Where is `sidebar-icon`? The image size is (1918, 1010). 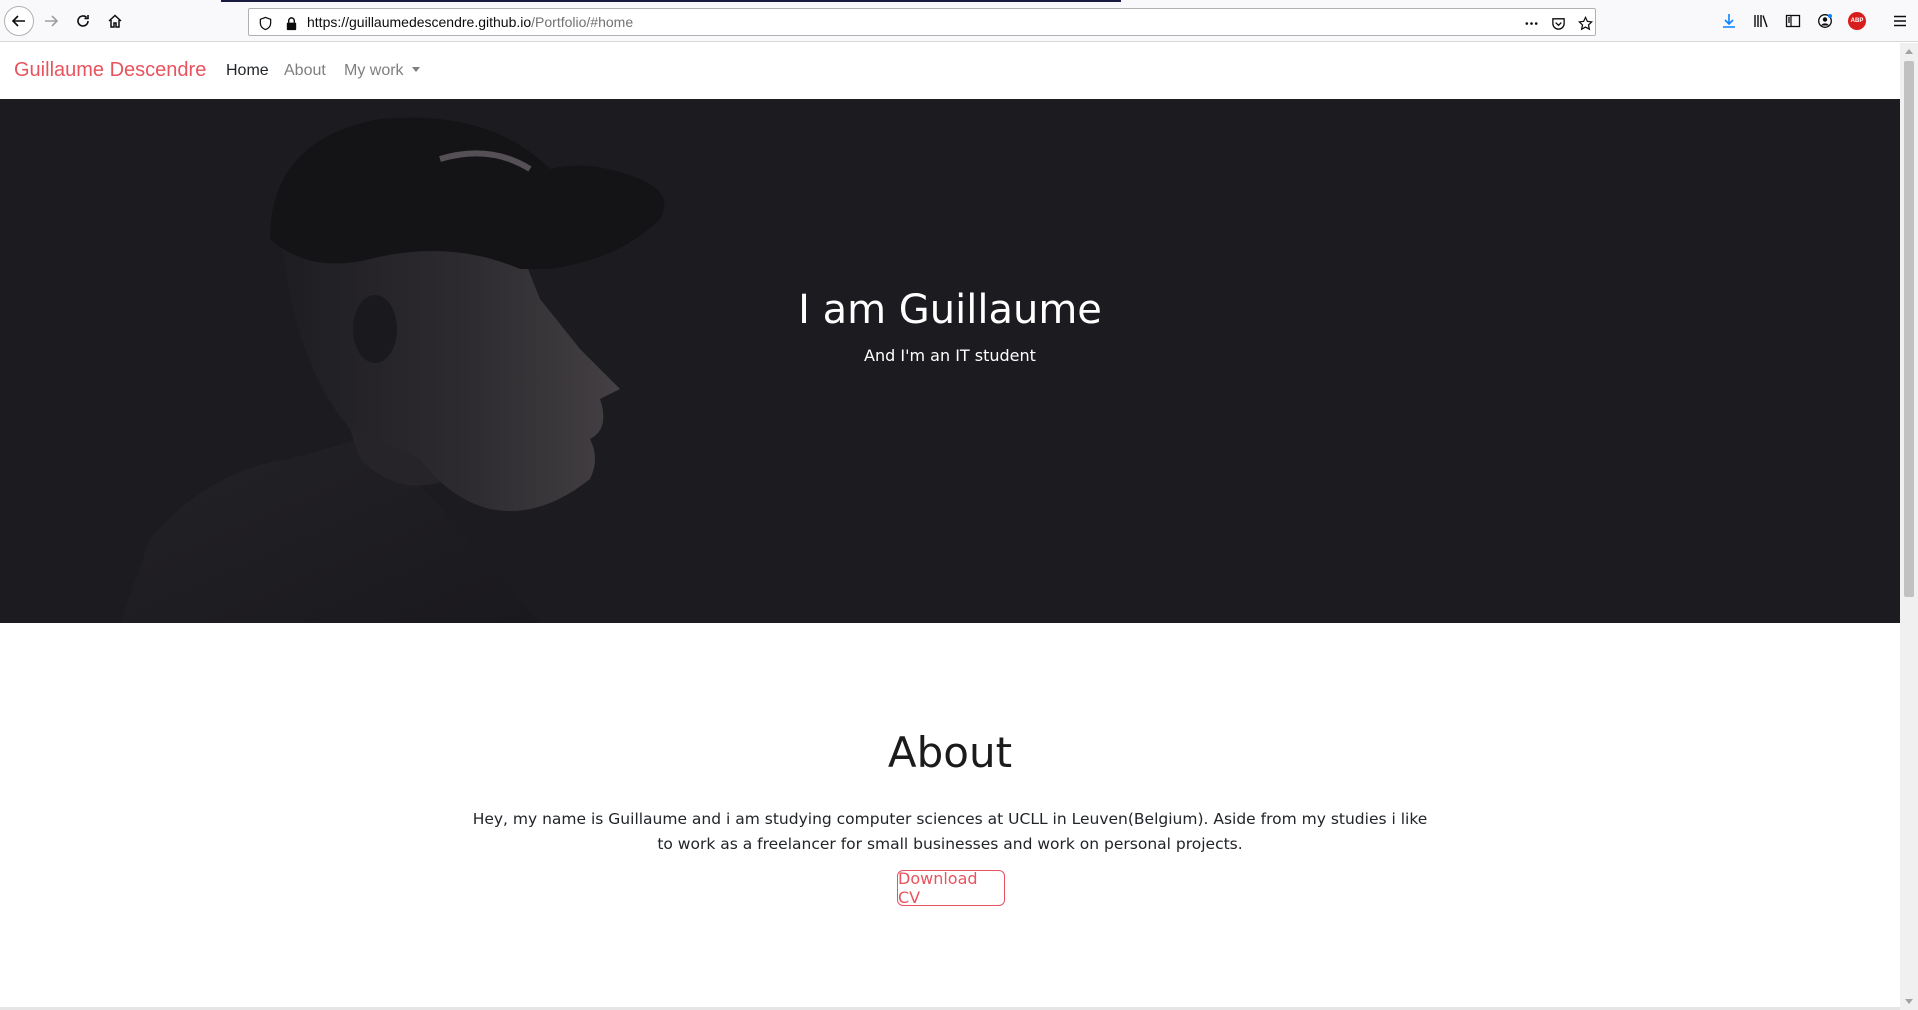
sidebar-icon is located at coordinates (1793, 21).